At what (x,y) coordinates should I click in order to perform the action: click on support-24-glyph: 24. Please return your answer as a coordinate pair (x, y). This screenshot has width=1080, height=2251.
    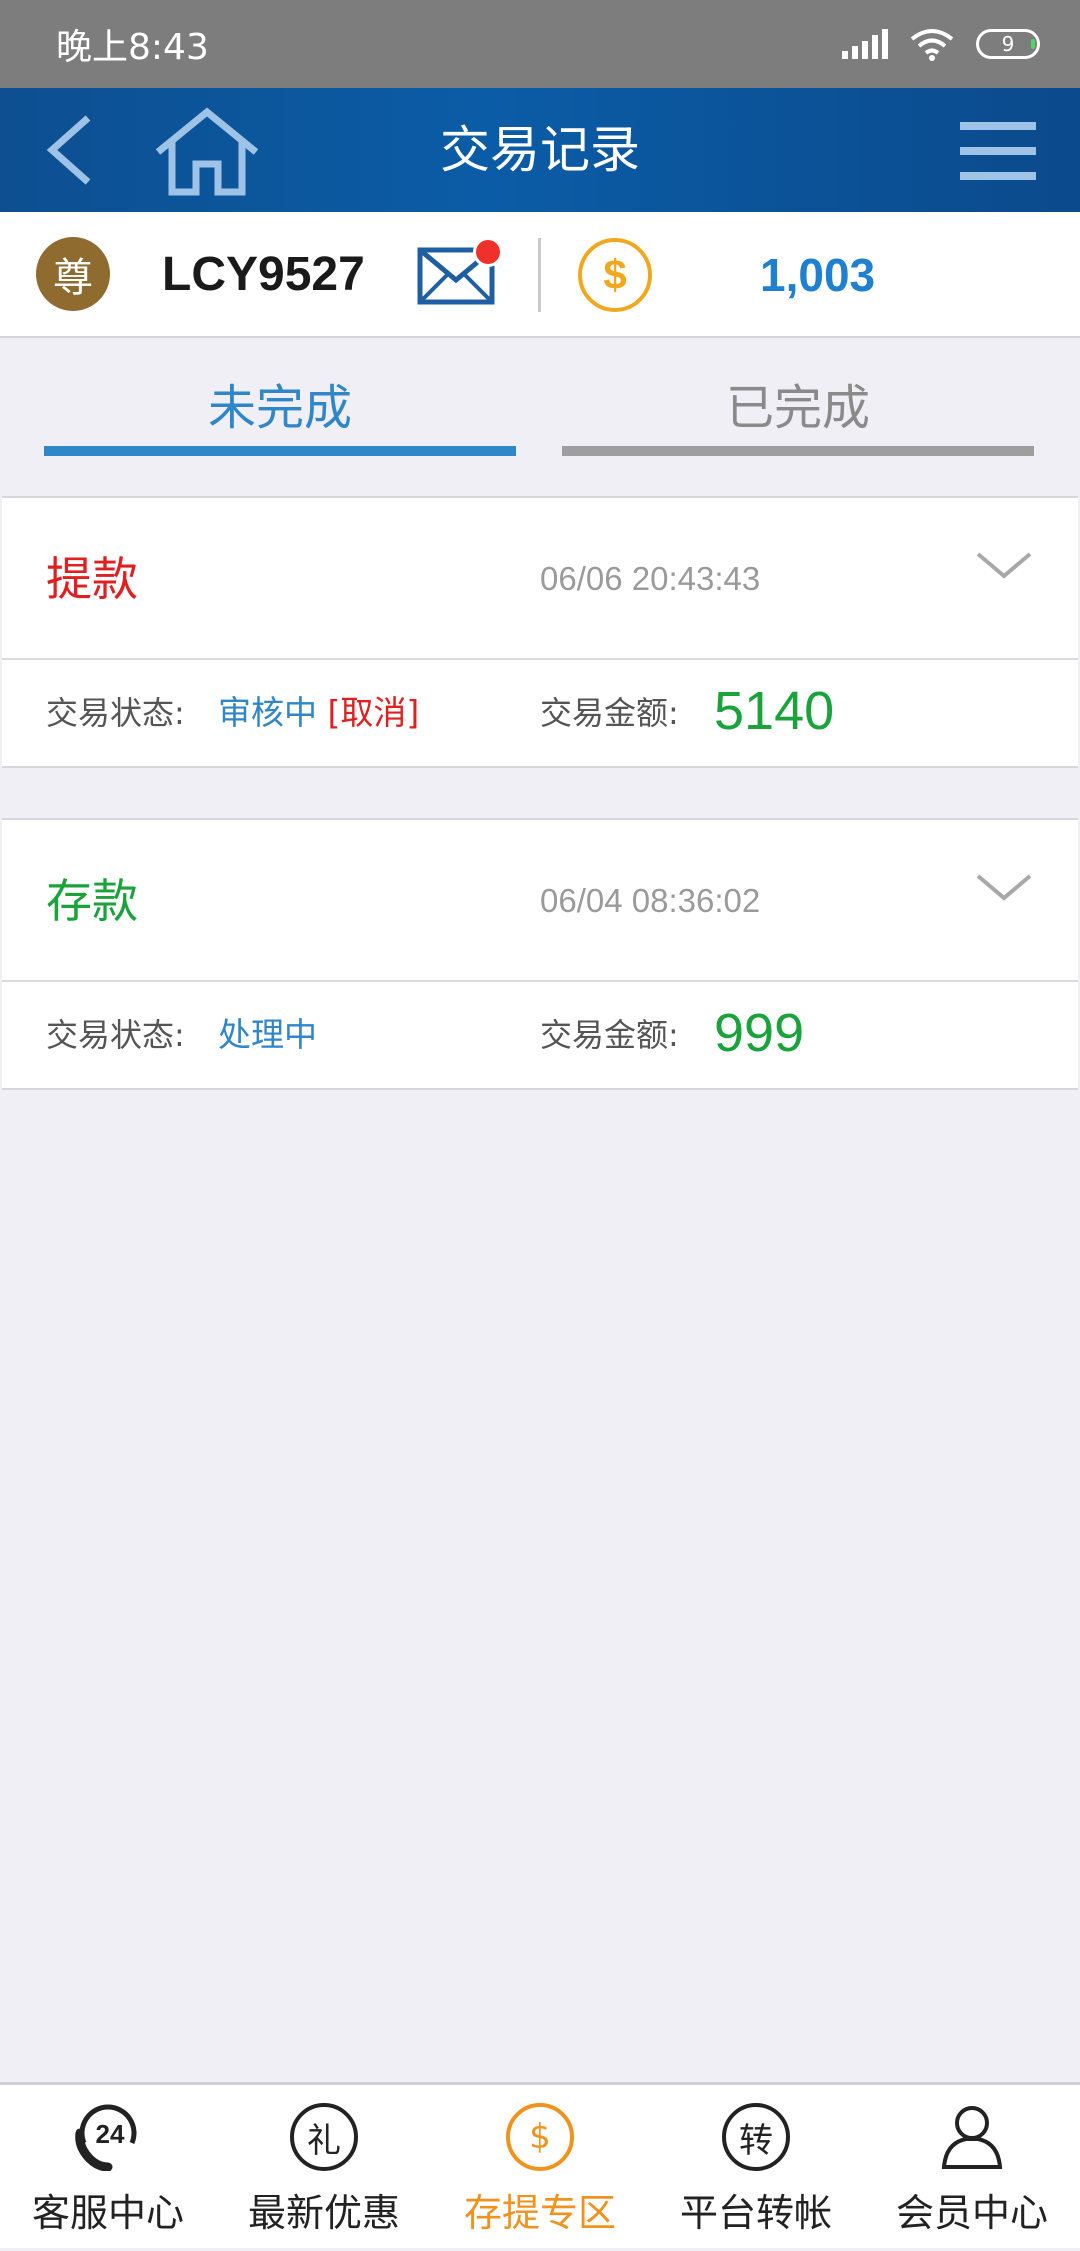
    Looking at the image, I should click on (110, 2134).